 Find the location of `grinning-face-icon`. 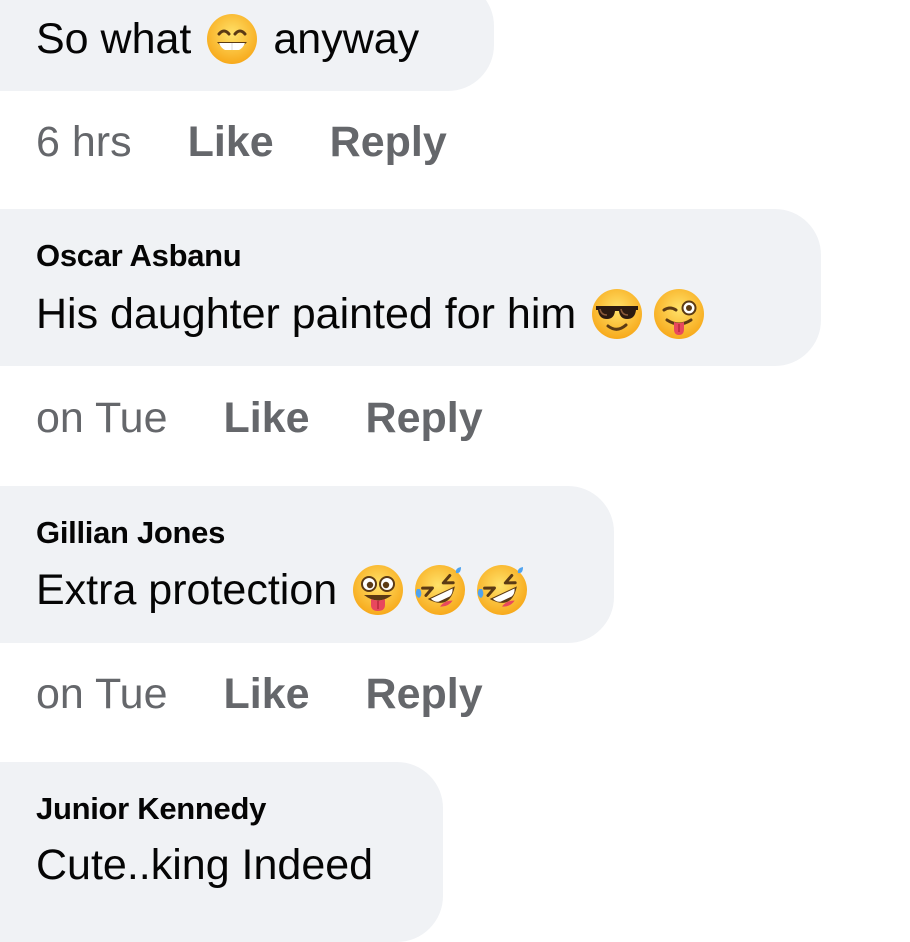

grinning-face-icon is located at coordinates (232, 39).